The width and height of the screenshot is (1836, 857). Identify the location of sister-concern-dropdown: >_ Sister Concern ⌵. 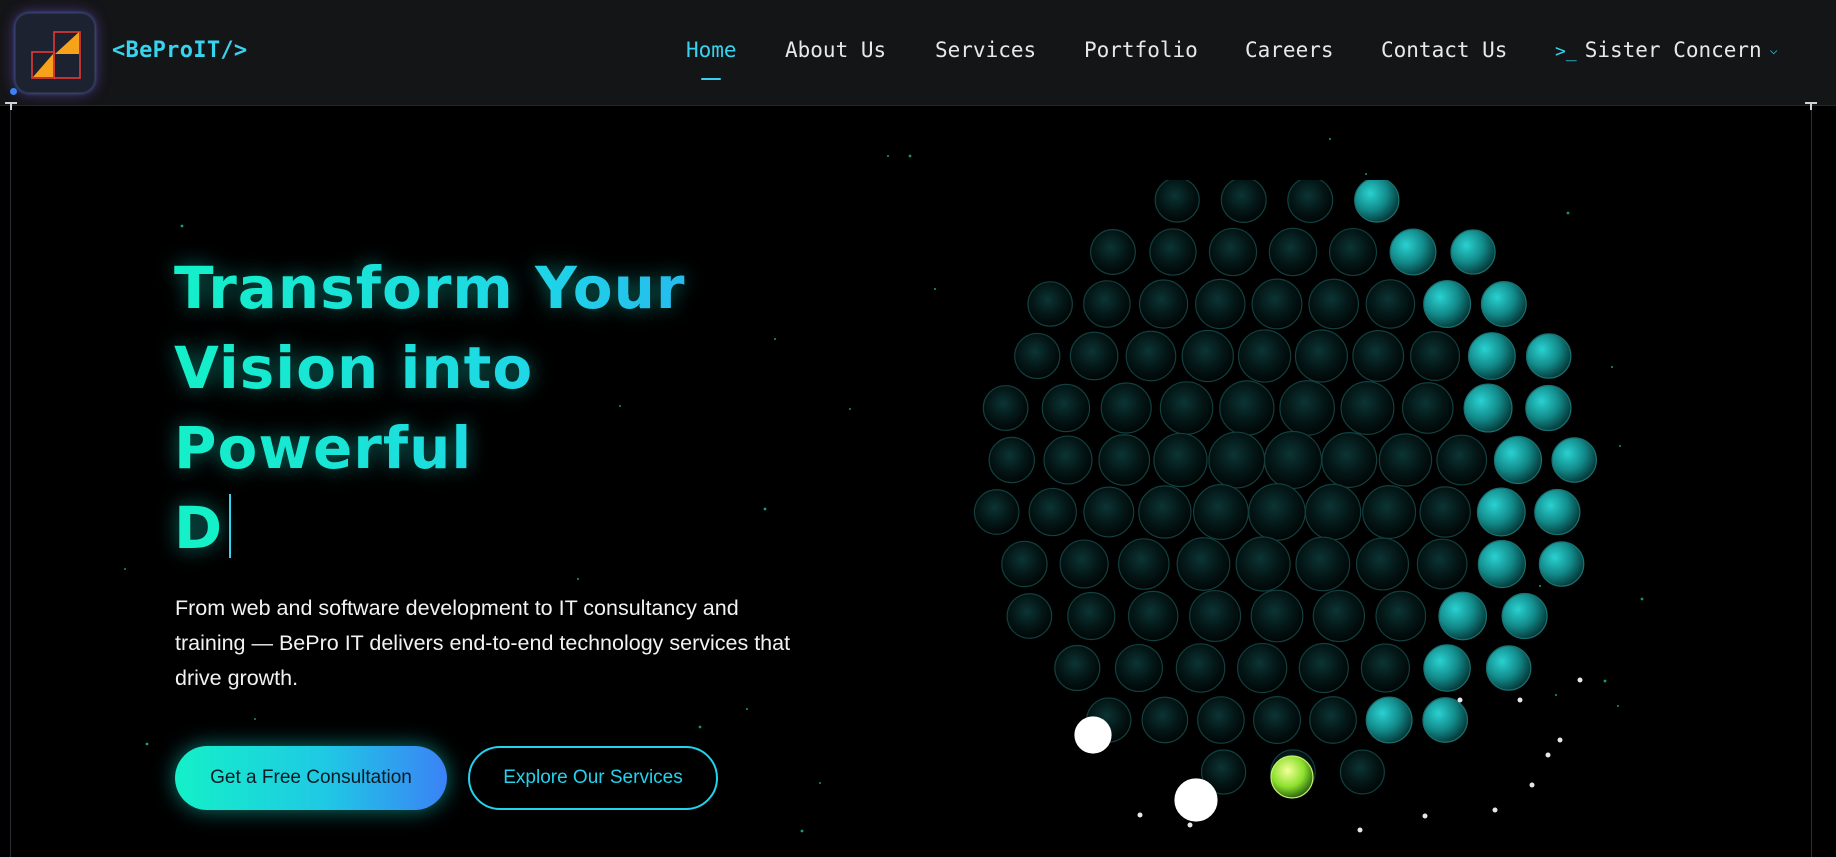
(1666, 52).